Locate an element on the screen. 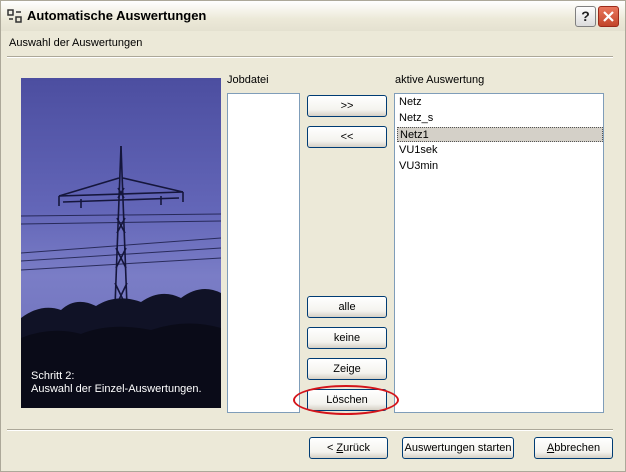 Image resolution: width=626 pixels, height=472 pixels. header-divider-highlight is located at coordinates (310, 57).